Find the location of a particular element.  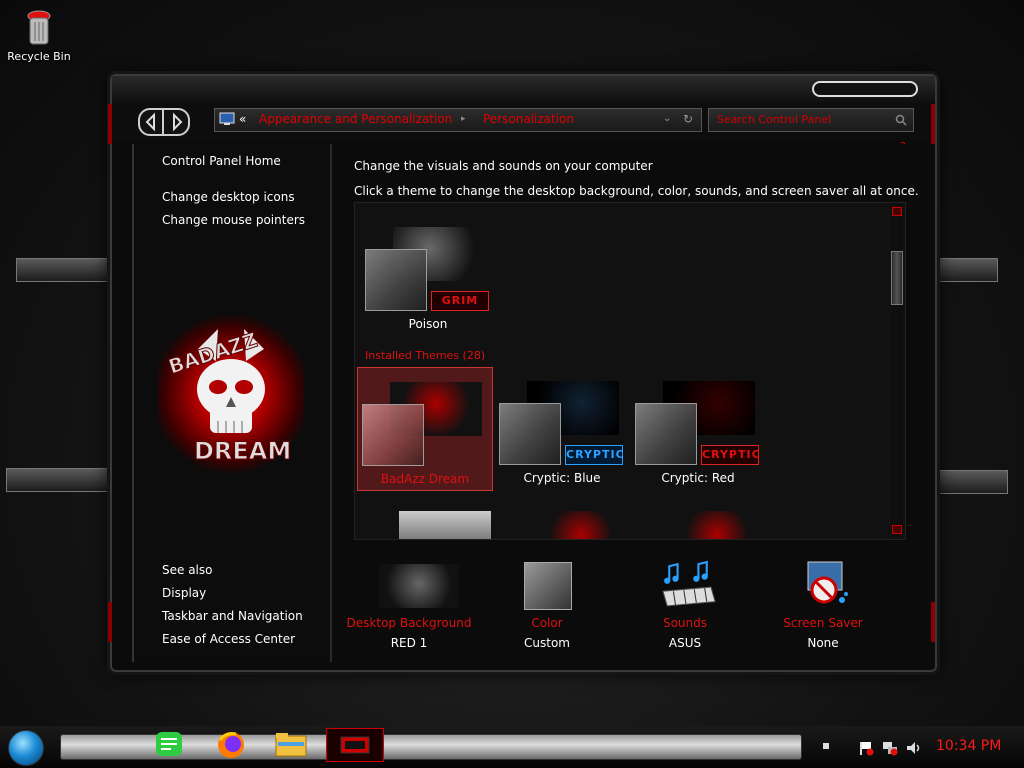

theme-name: Poison is located at coordinates (428, 324).